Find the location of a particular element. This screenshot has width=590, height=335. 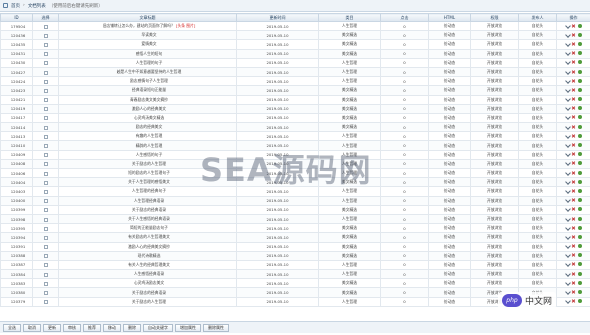

row-title-link: 爱情美文 is located at coordinates (148, 43).